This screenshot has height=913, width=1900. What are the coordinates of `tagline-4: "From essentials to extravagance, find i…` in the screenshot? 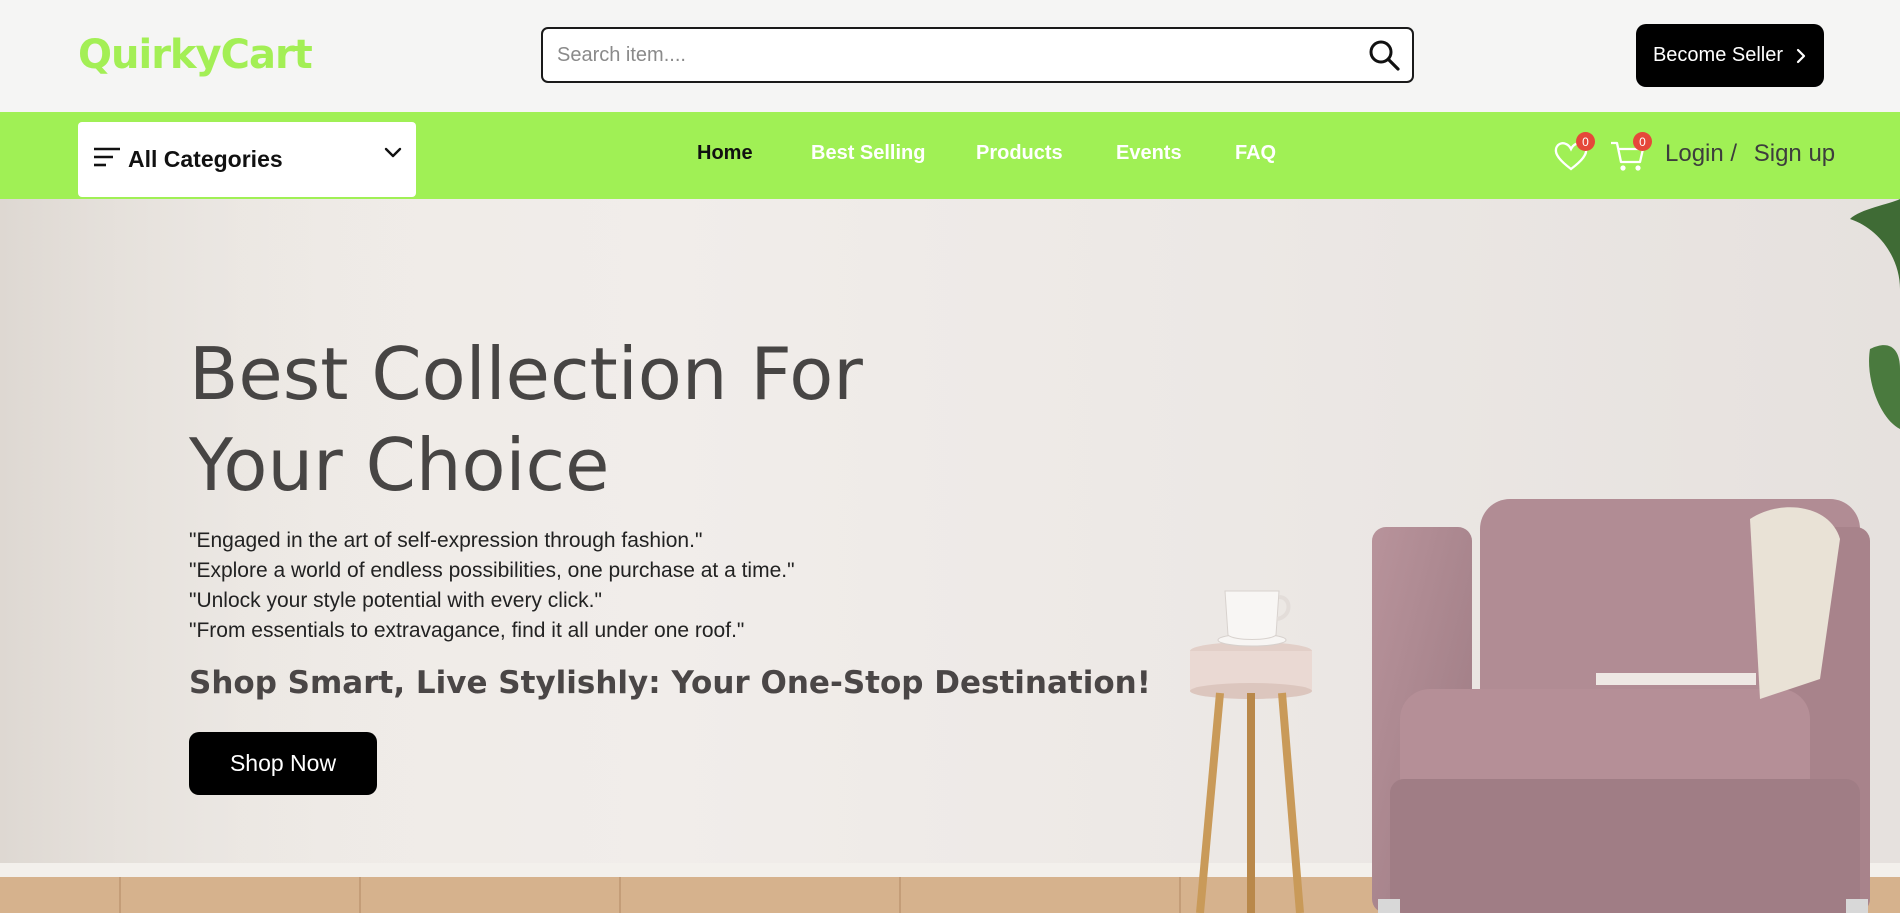 It's located at (467, 630).